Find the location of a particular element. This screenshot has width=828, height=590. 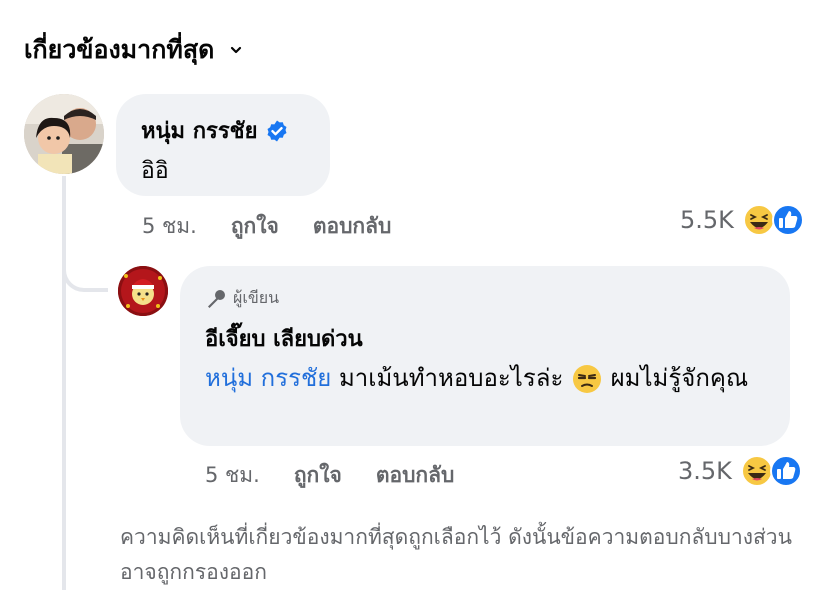

comment-actions: 5 ชม. ถูกใจ ตอบกลับ is located at coordinates (266, 226).